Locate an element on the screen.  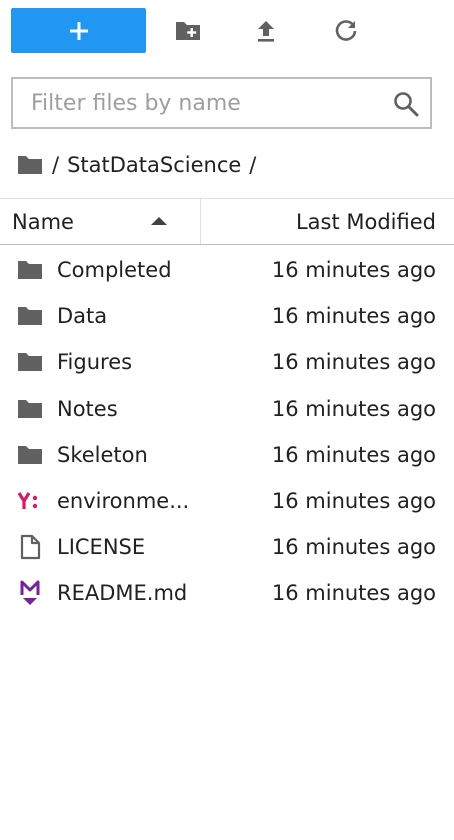
new-folder-button is located at coordinates (188, 31).